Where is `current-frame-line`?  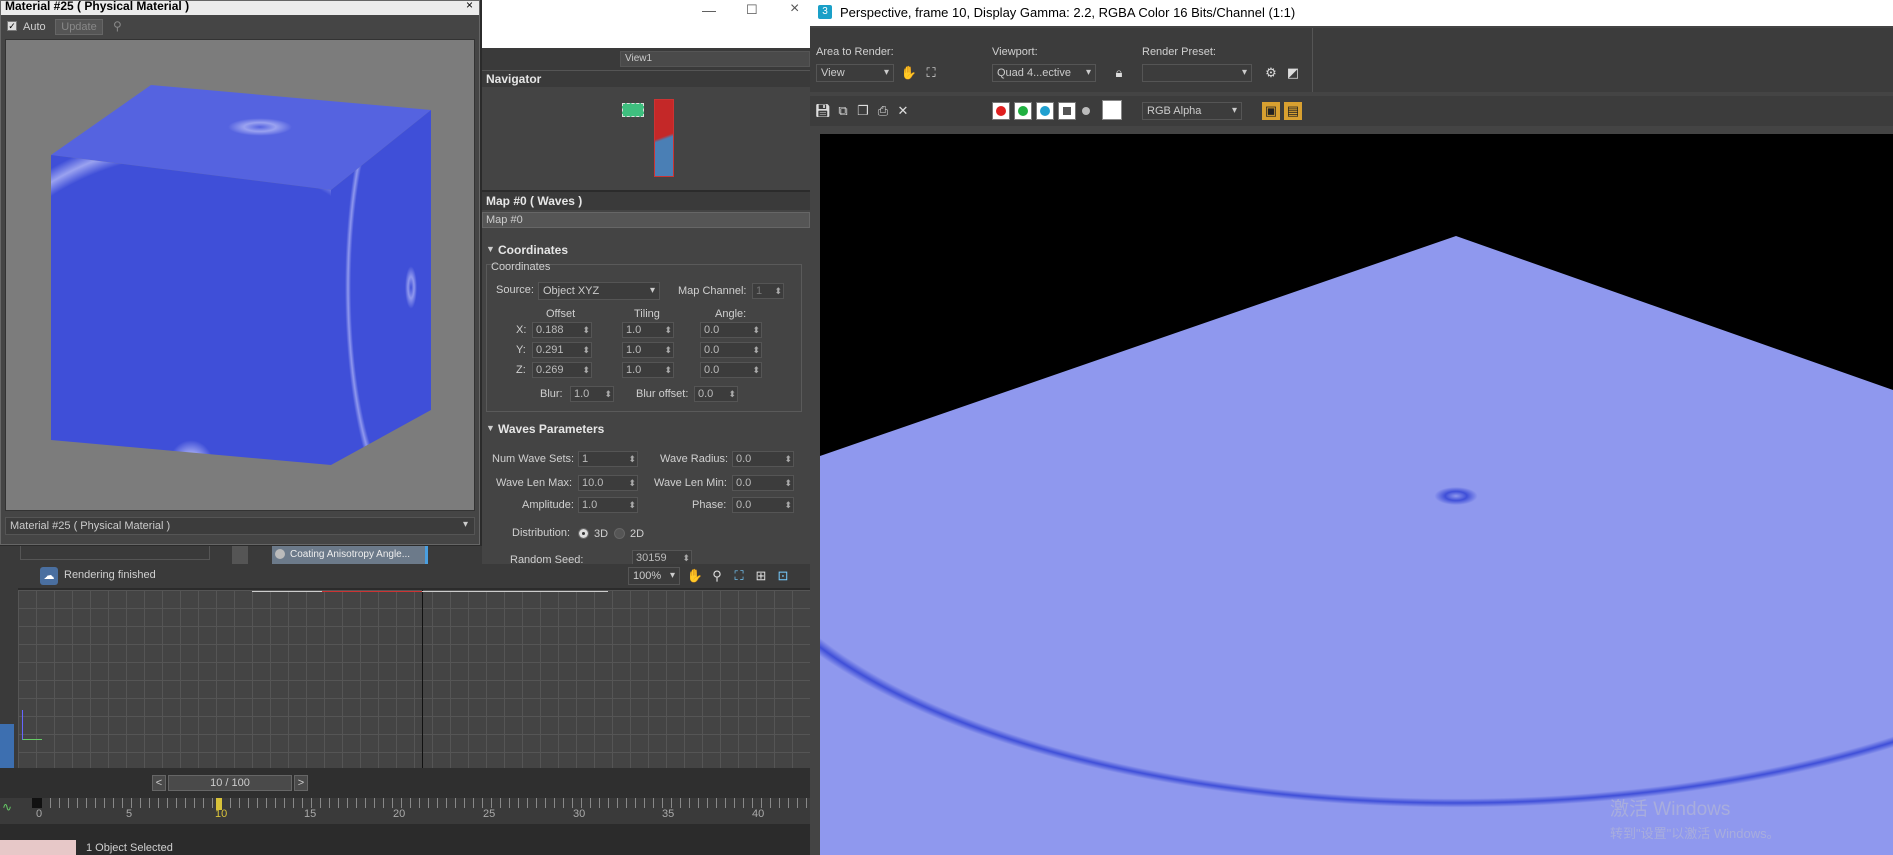
current-frame-line is located at coordinates (422, 679).